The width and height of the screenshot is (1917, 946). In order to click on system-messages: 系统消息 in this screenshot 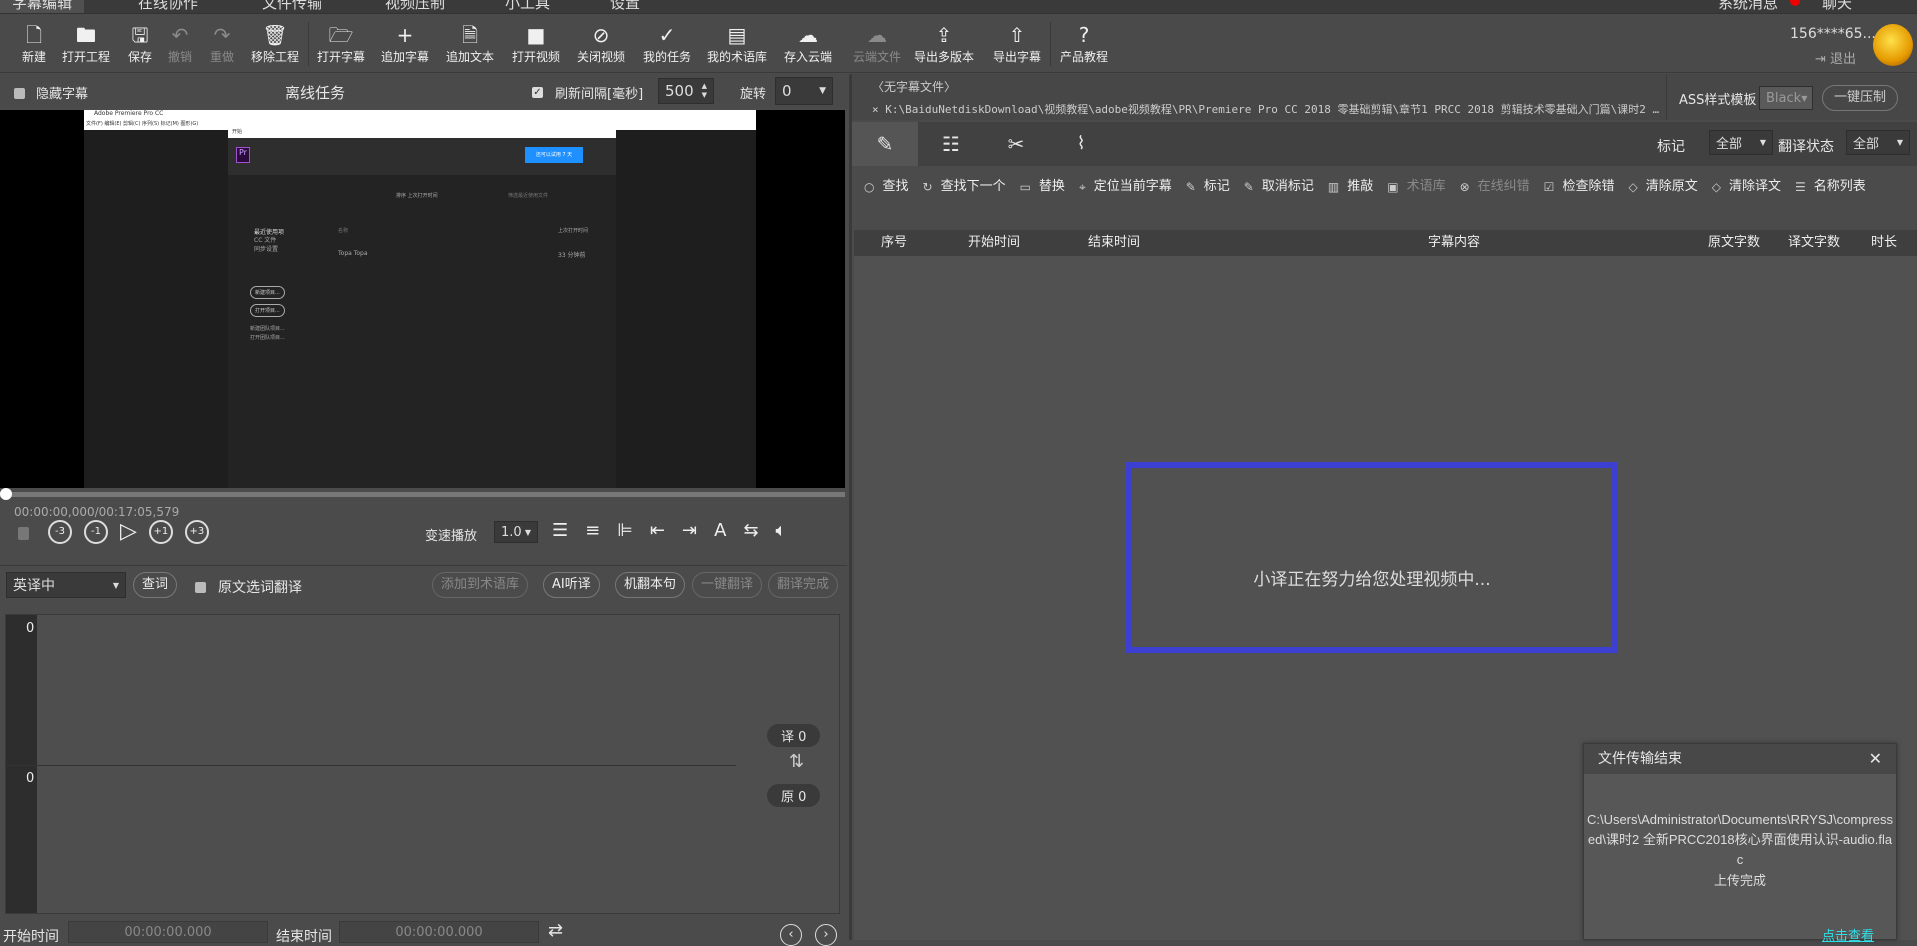, I will do `click(1748, 6)`.